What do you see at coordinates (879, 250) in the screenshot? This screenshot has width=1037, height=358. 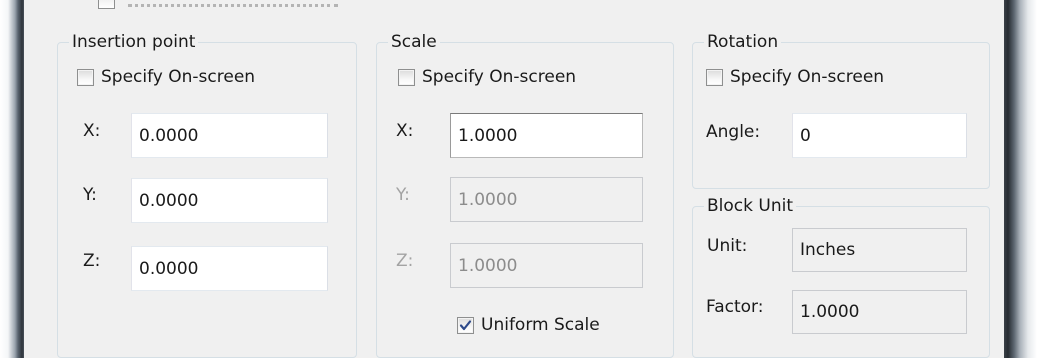 I see `block-unit-unit-value: Inches` at bounding box center [879, 250].